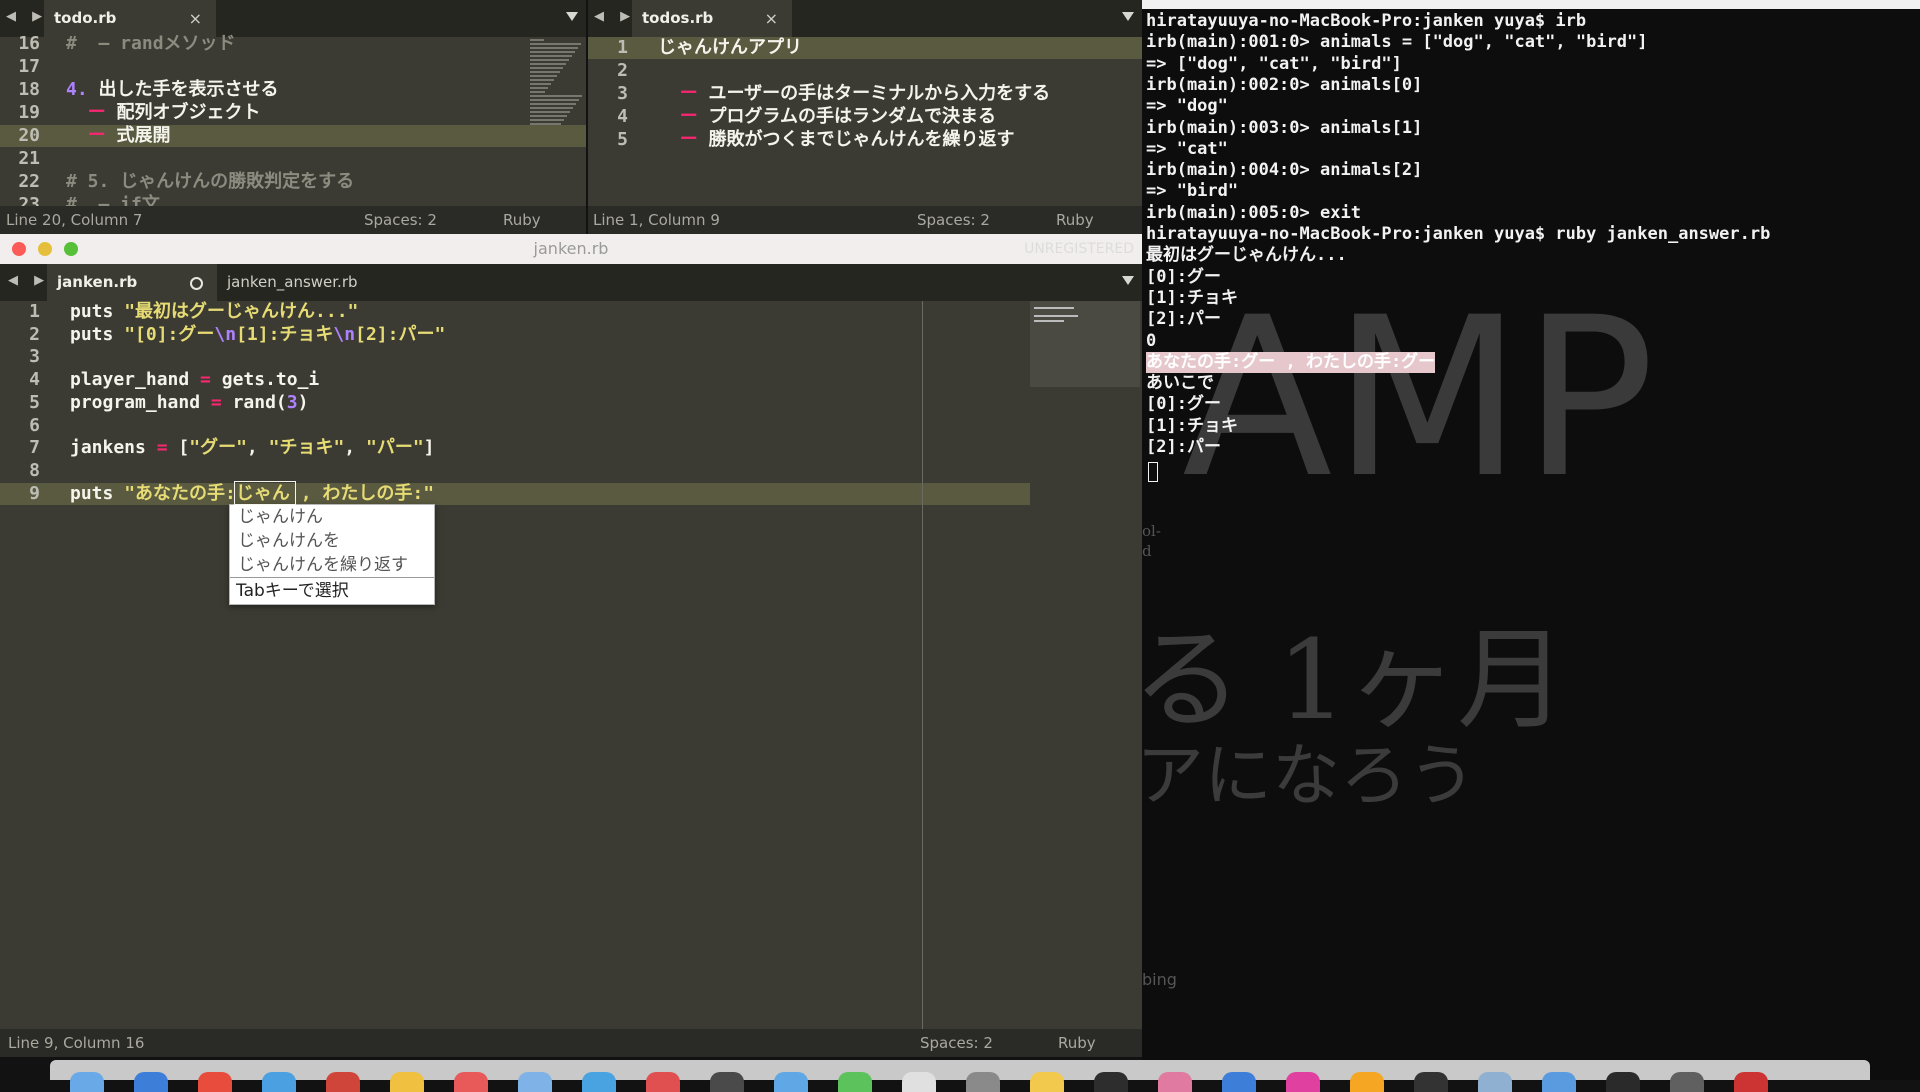 Image resolution: width=1920 pixels, height=1092 pixels. Describe the element at coordinates (960, 1076) in the screenshot. I see `dock` at that location.